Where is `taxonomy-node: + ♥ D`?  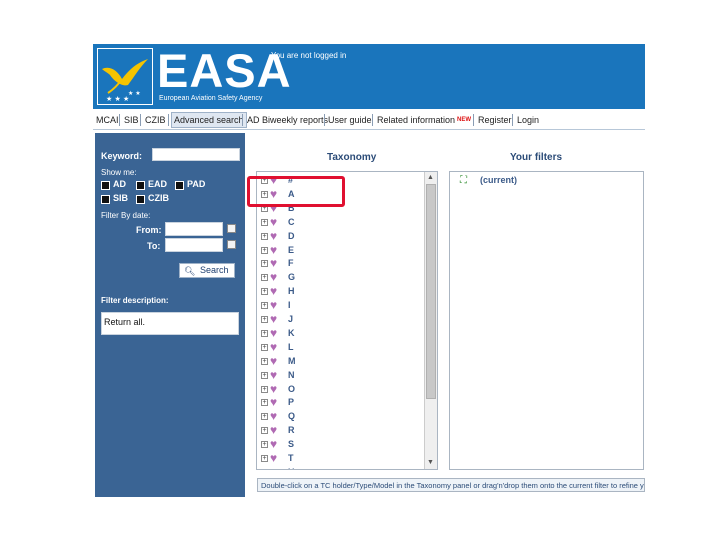 taxonomy-node: + ♥ D is located at coordinates (341, 236).